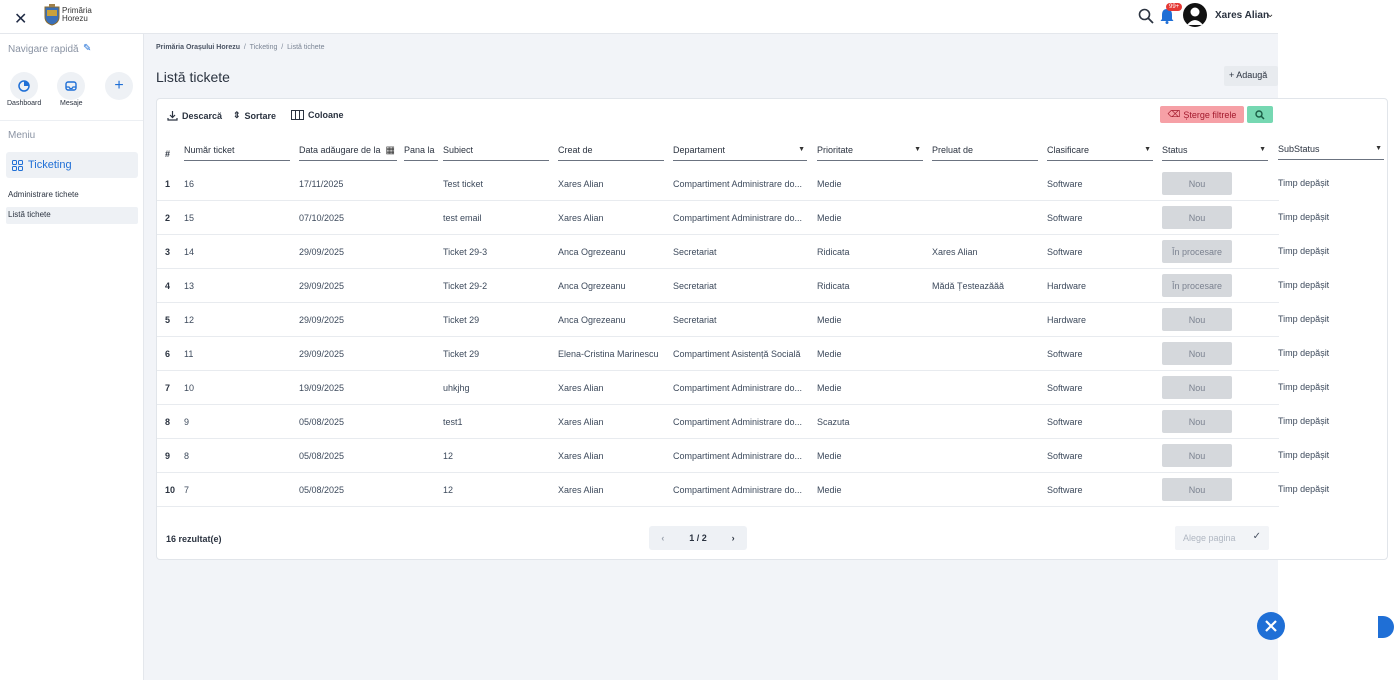  What do you see at coordinates (321, 184) in the screenshot?
I see `date-added: 17/11/2025` at bounding box center [321, 184].